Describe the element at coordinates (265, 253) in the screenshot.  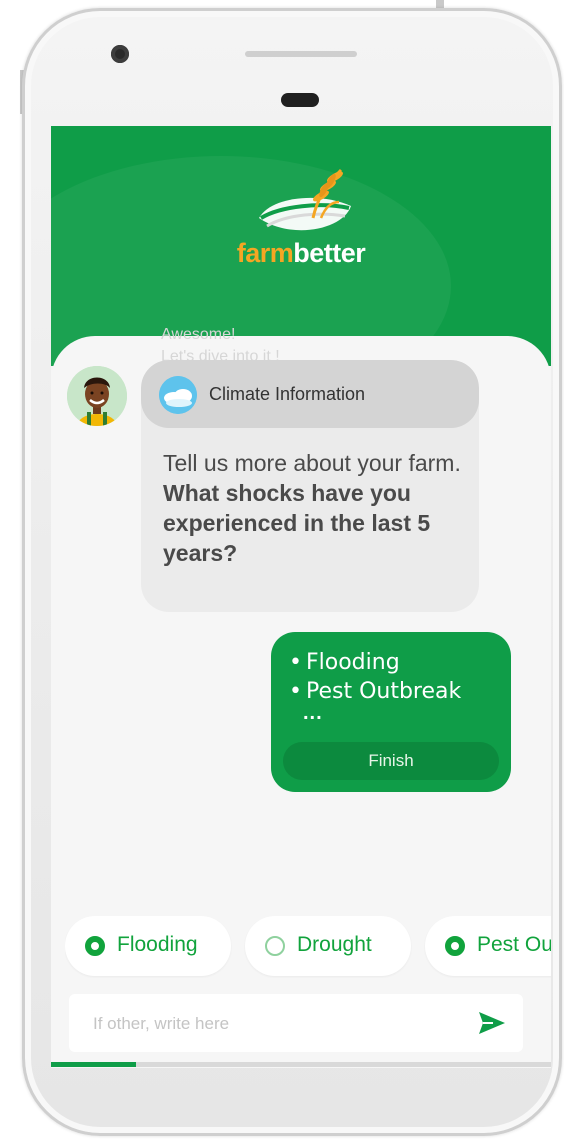
I see `brand-name-part1: farm` at that location.